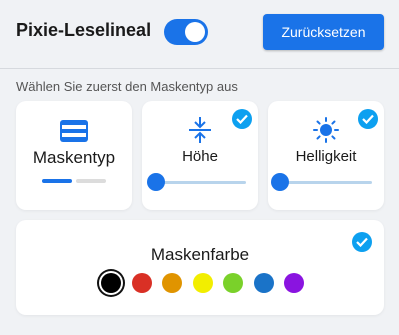  Describe the element at coordinates (201, 182) in the screenshot. I see `height-slider-track` at that location.